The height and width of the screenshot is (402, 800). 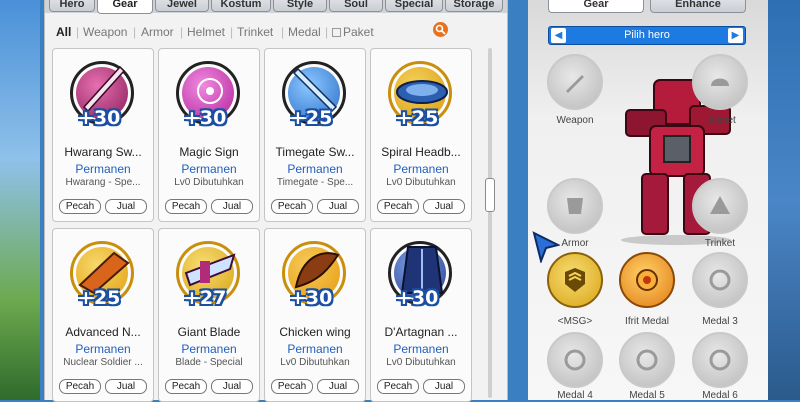 I want to click on tab-jewel: Jewel, so click(x=182, y=6).